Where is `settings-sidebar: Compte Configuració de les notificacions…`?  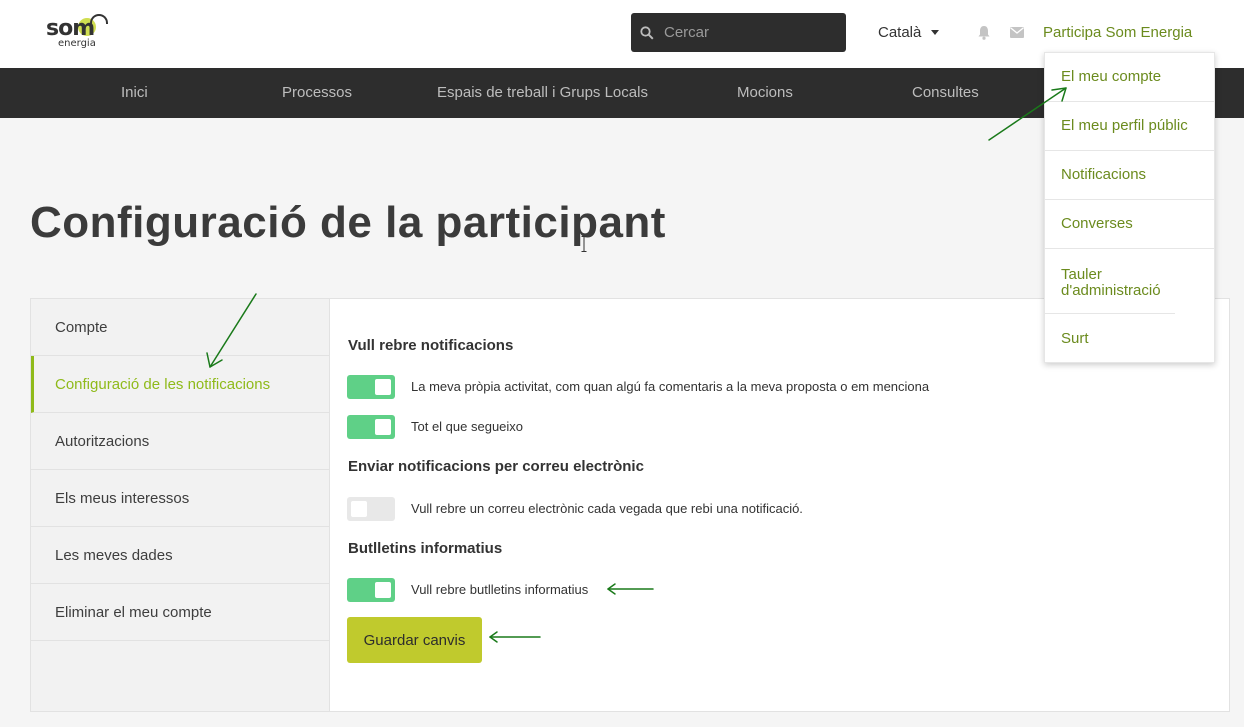 settings-sidebar: Compte Configuració de les notificacions… is located at coordinates (180, 505).